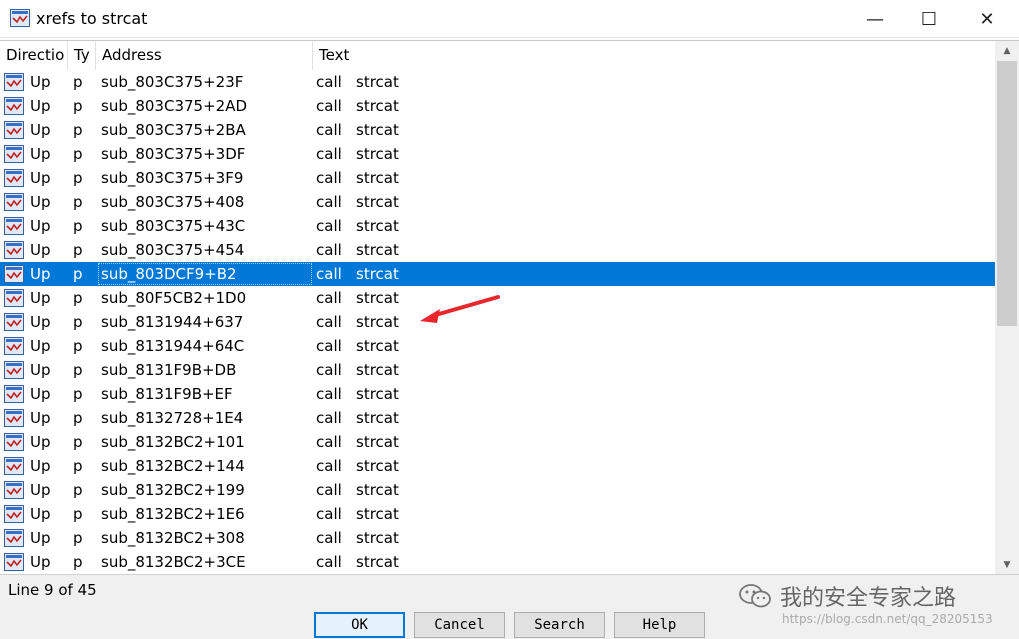 Image resolution: width=1019 pixels, height=639 pixels. I want to click on xref-app-icon, so click(20, 18).